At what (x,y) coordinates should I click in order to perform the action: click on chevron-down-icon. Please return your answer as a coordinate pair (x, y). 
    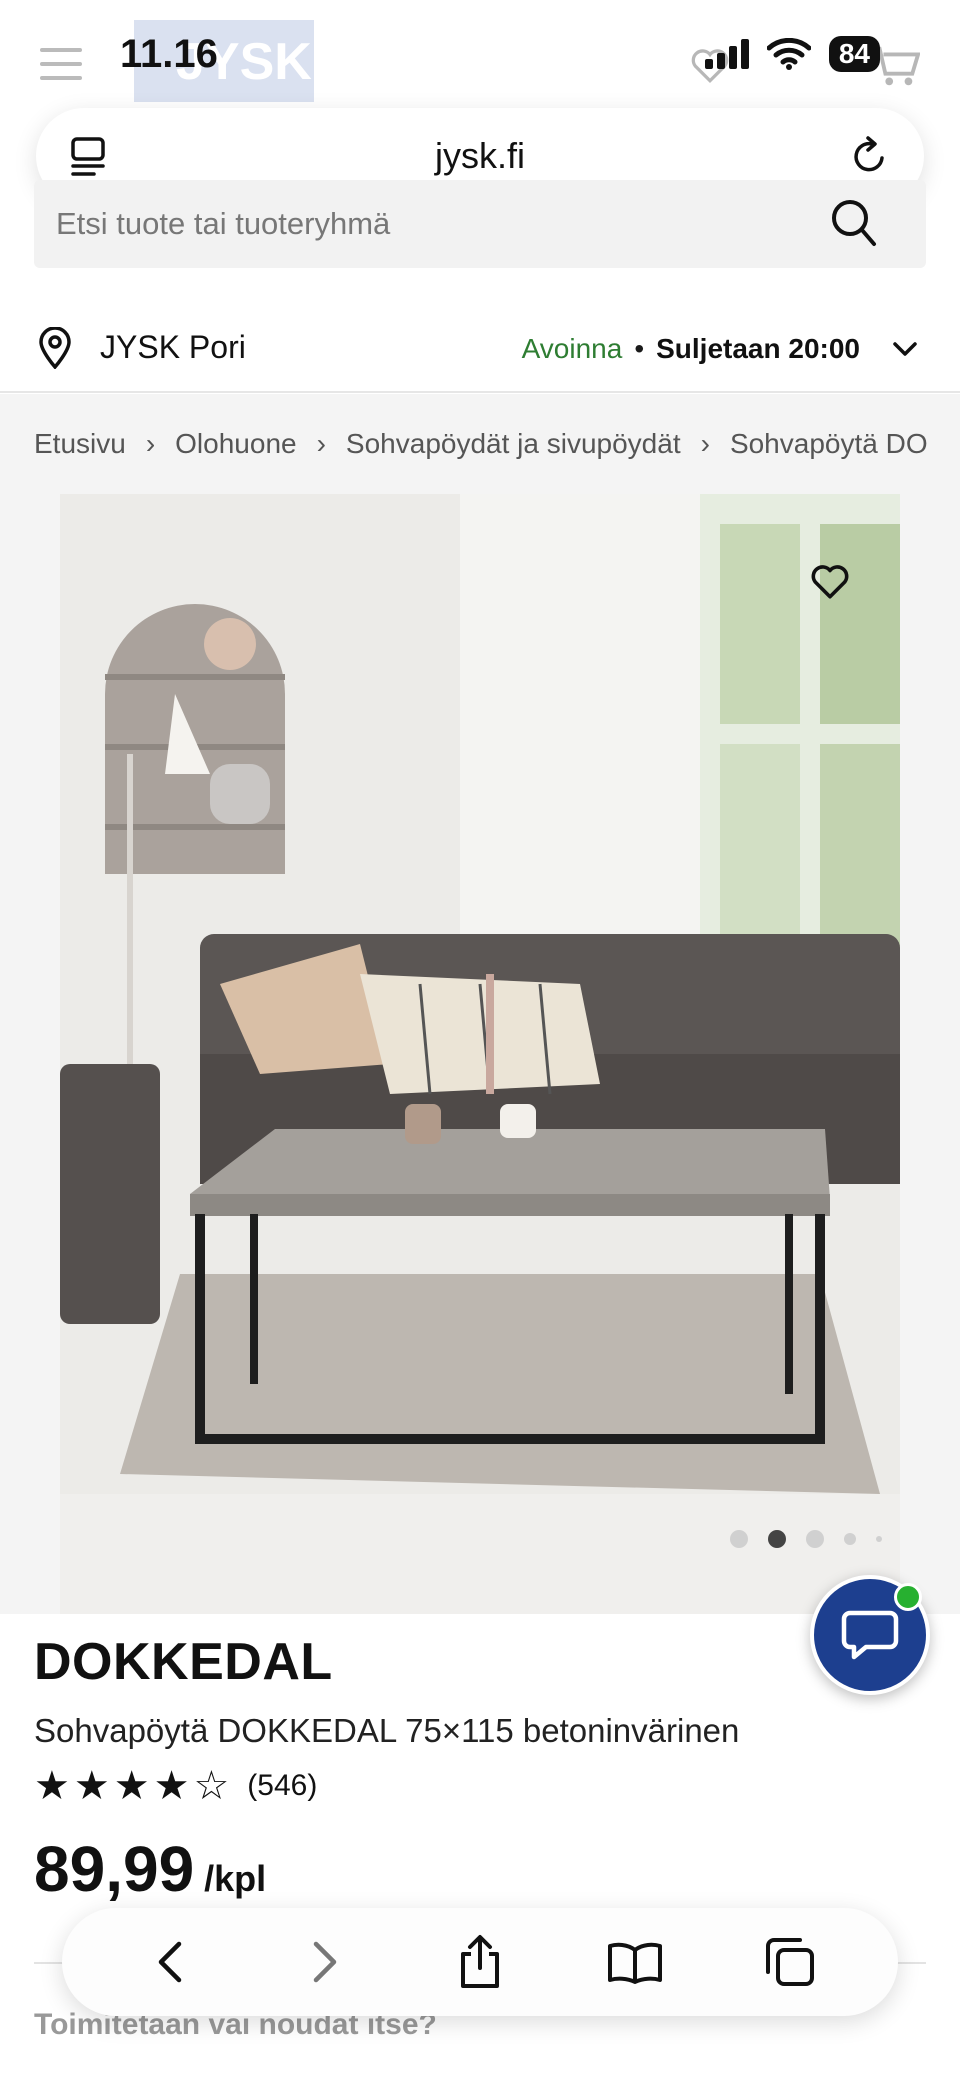
    Looking at the image, I should click on (905, 349).